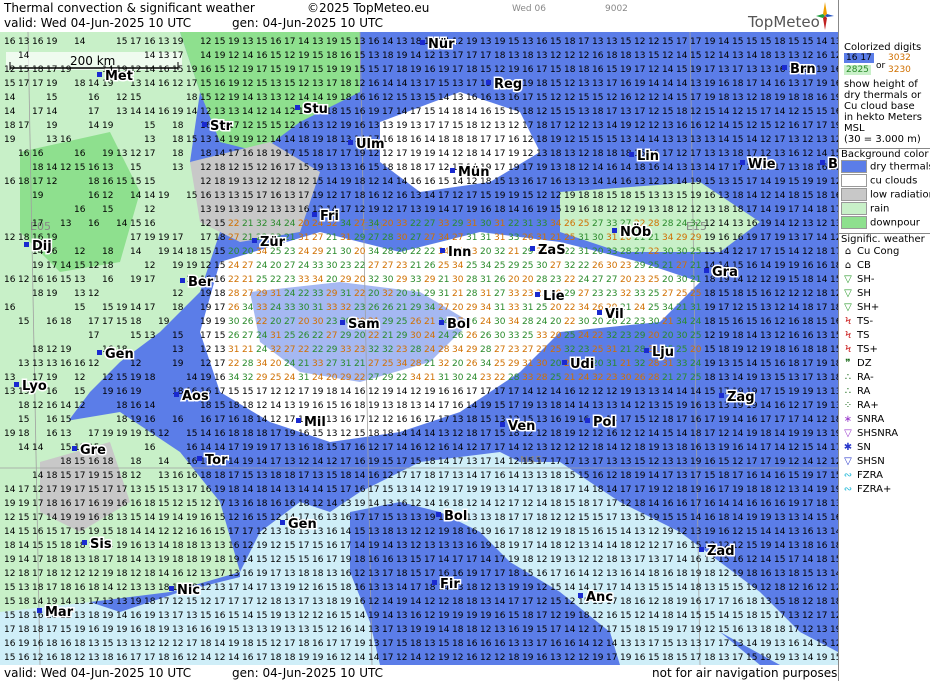  What do you see at coordinates (745, 673) in the screenshot?
I see `footer-notice: not for air navigation purposes` at bounding box center [745, 673].